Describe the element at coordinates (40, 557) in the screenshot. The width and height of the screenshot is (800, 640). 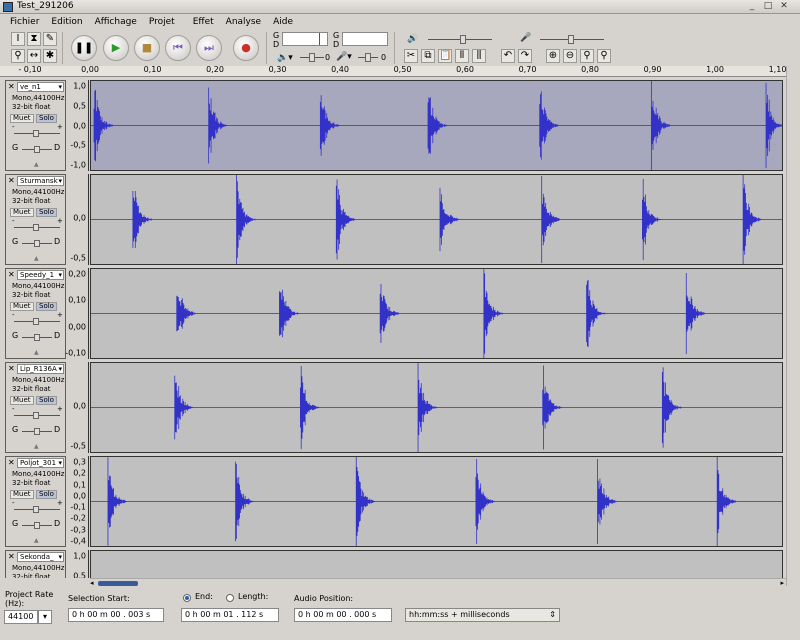
I see `track-name-dropdown: Sekonda_ ▾` at that location.